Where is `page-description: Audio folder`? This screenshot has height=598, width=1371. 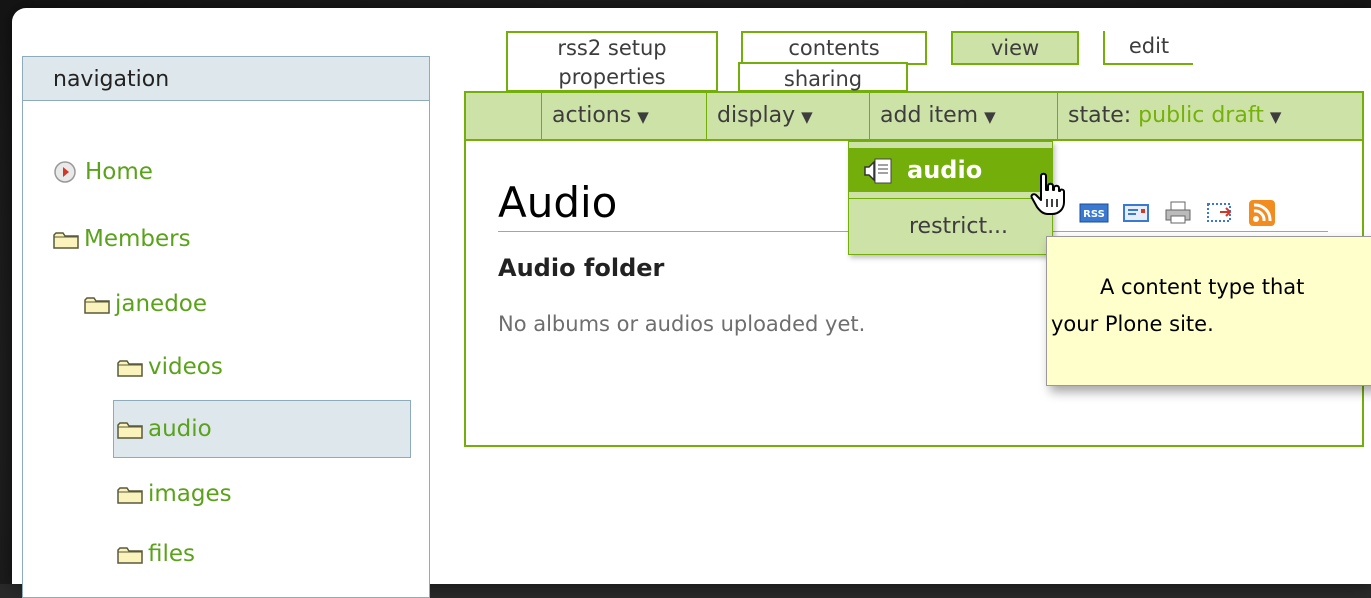
page-description: Audio folder is located at coordinates (581, 268).